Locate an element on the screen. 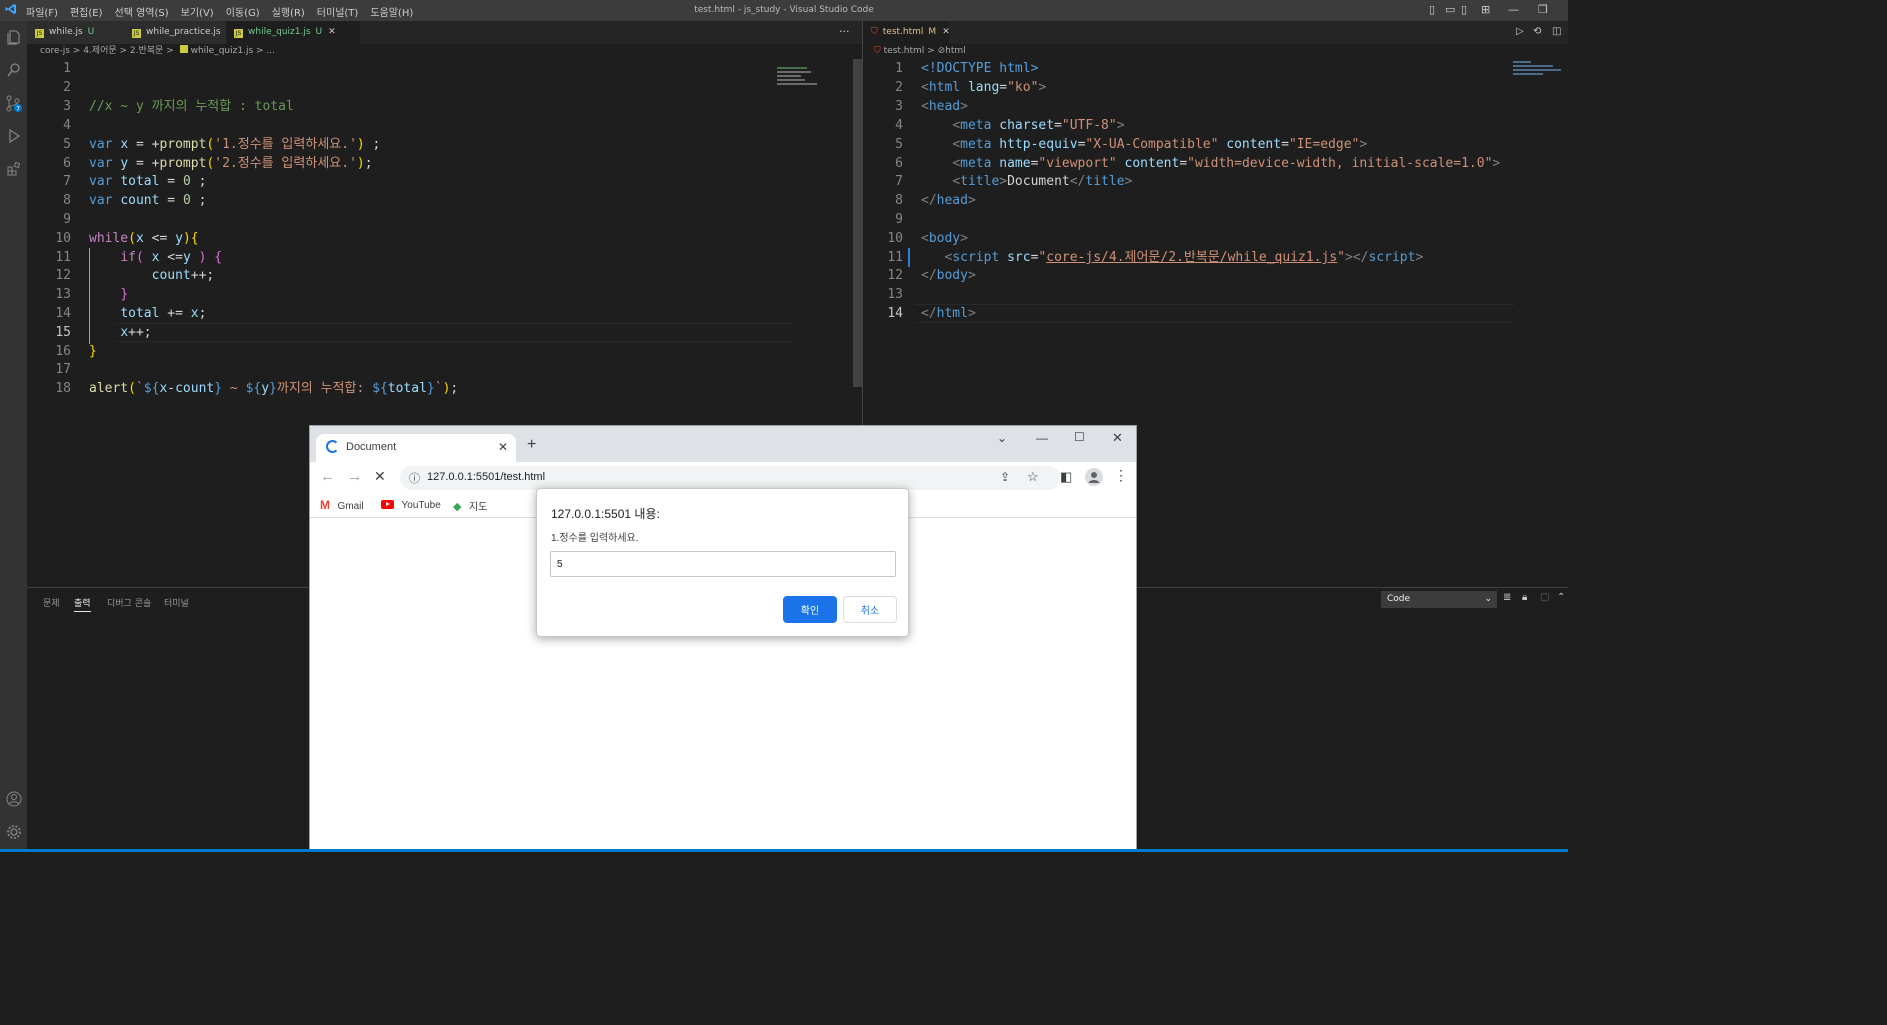  breadcrumb-item: while_quiz1.js is located at coordinates (222, 51).